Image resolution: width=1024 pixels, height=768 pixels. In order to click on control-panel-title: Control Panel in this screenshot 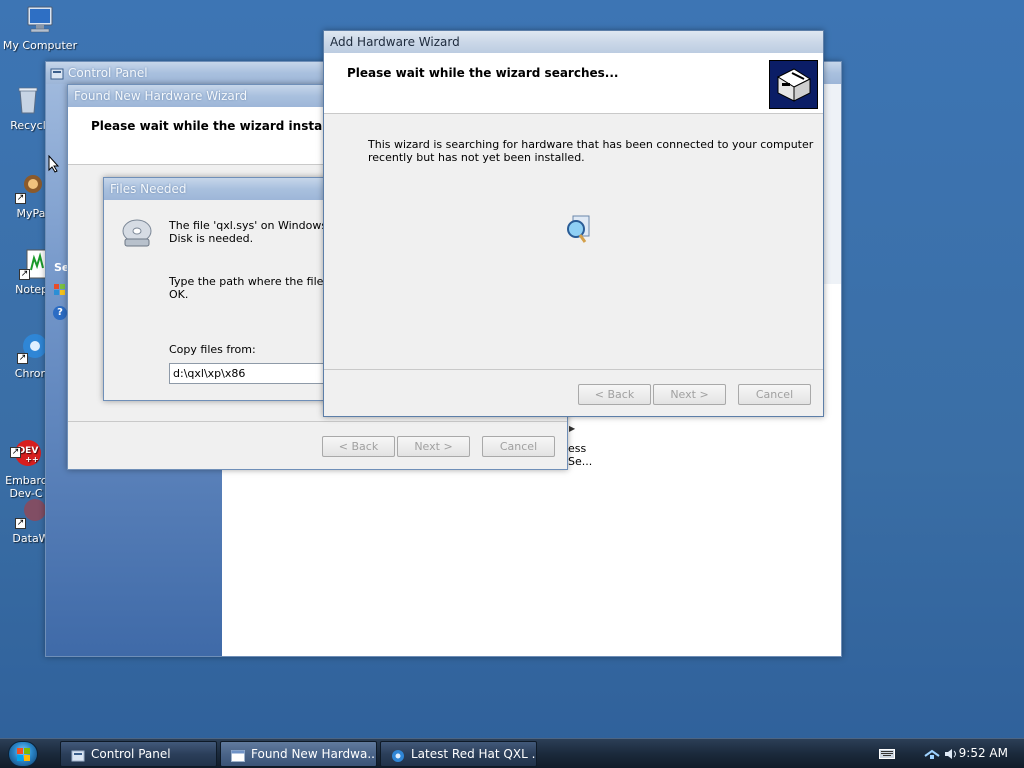, I will do `click(108, 73)`.